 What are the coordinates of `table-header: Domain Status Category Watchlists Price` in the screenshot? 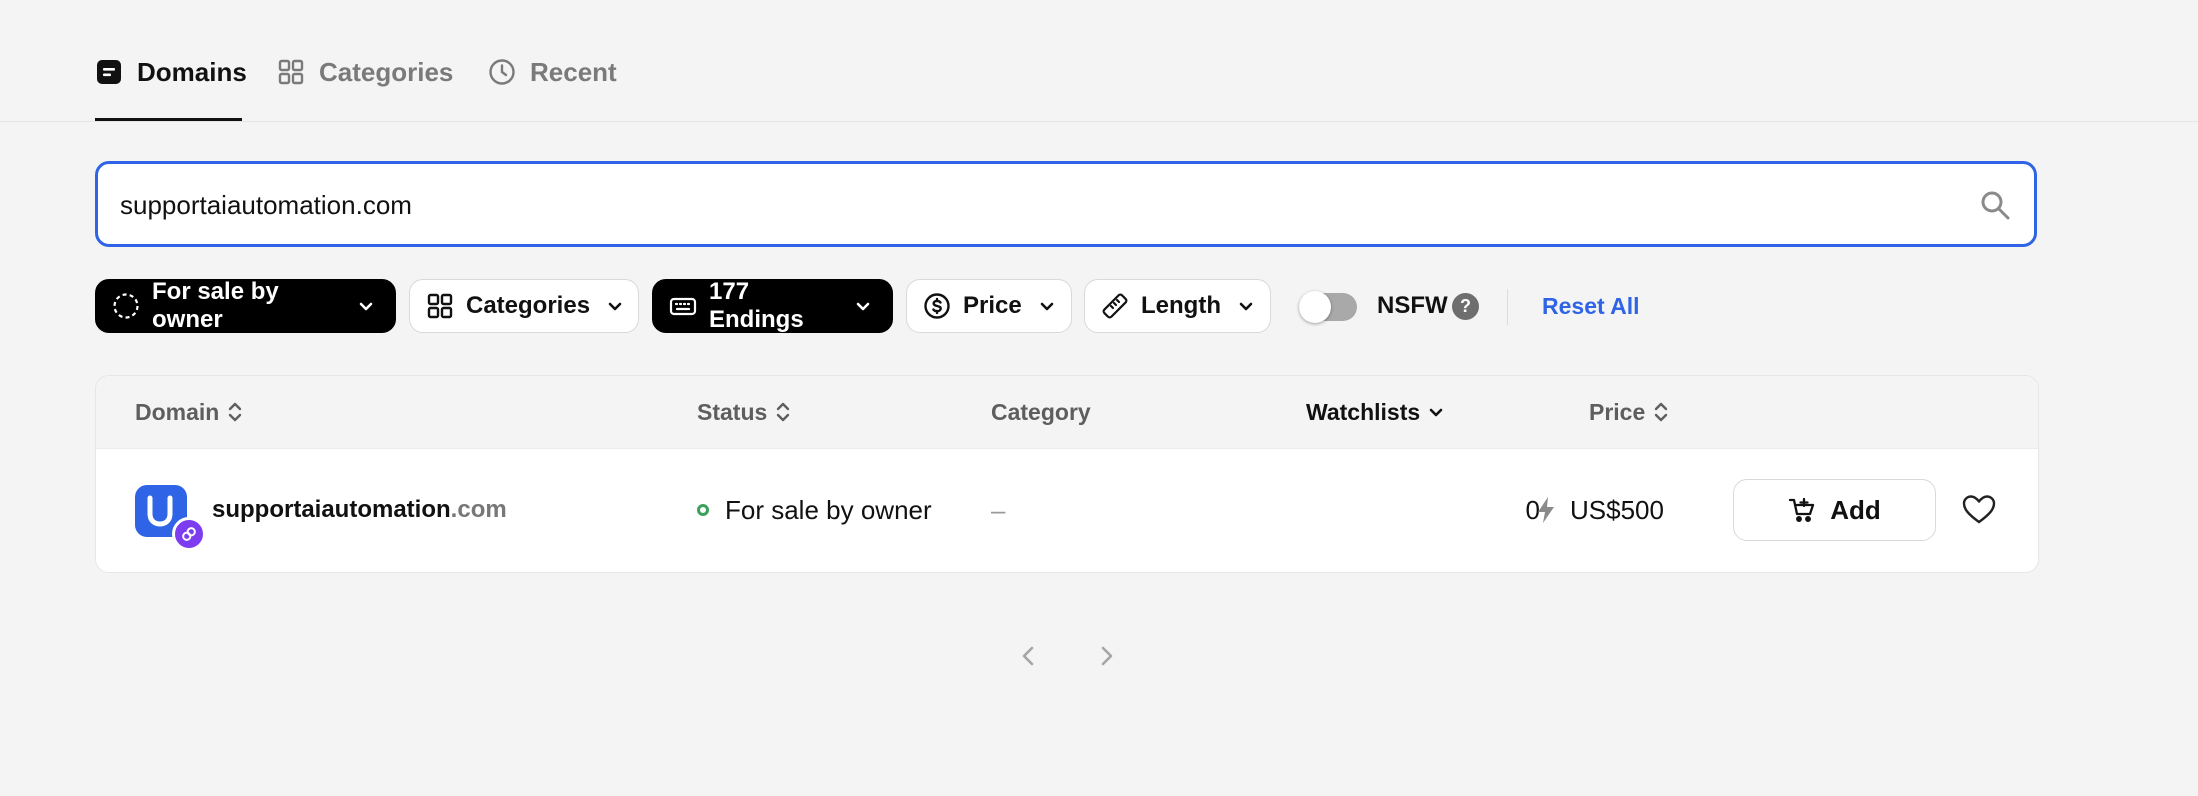 It's located at (1067, 412).